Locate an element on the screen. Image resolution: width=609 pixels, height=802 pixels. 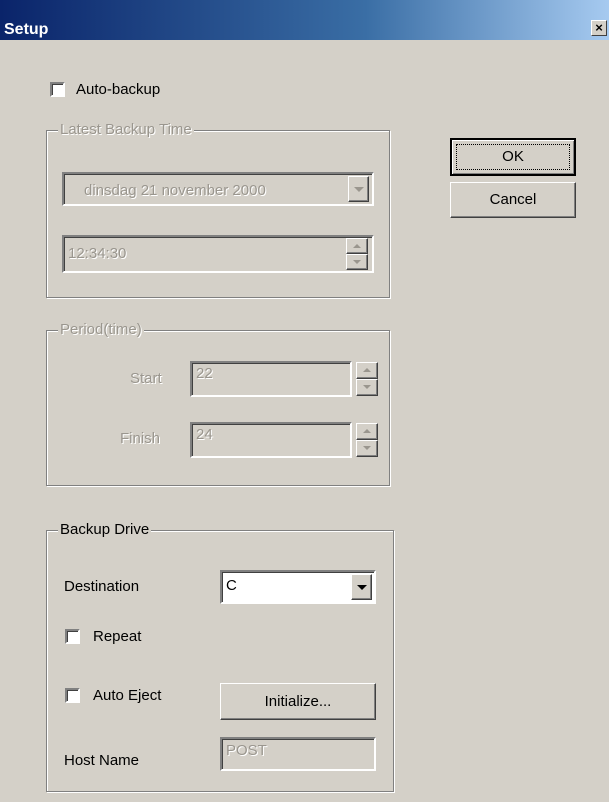
destination-dropdown-button is located at coordinates (361, 587).